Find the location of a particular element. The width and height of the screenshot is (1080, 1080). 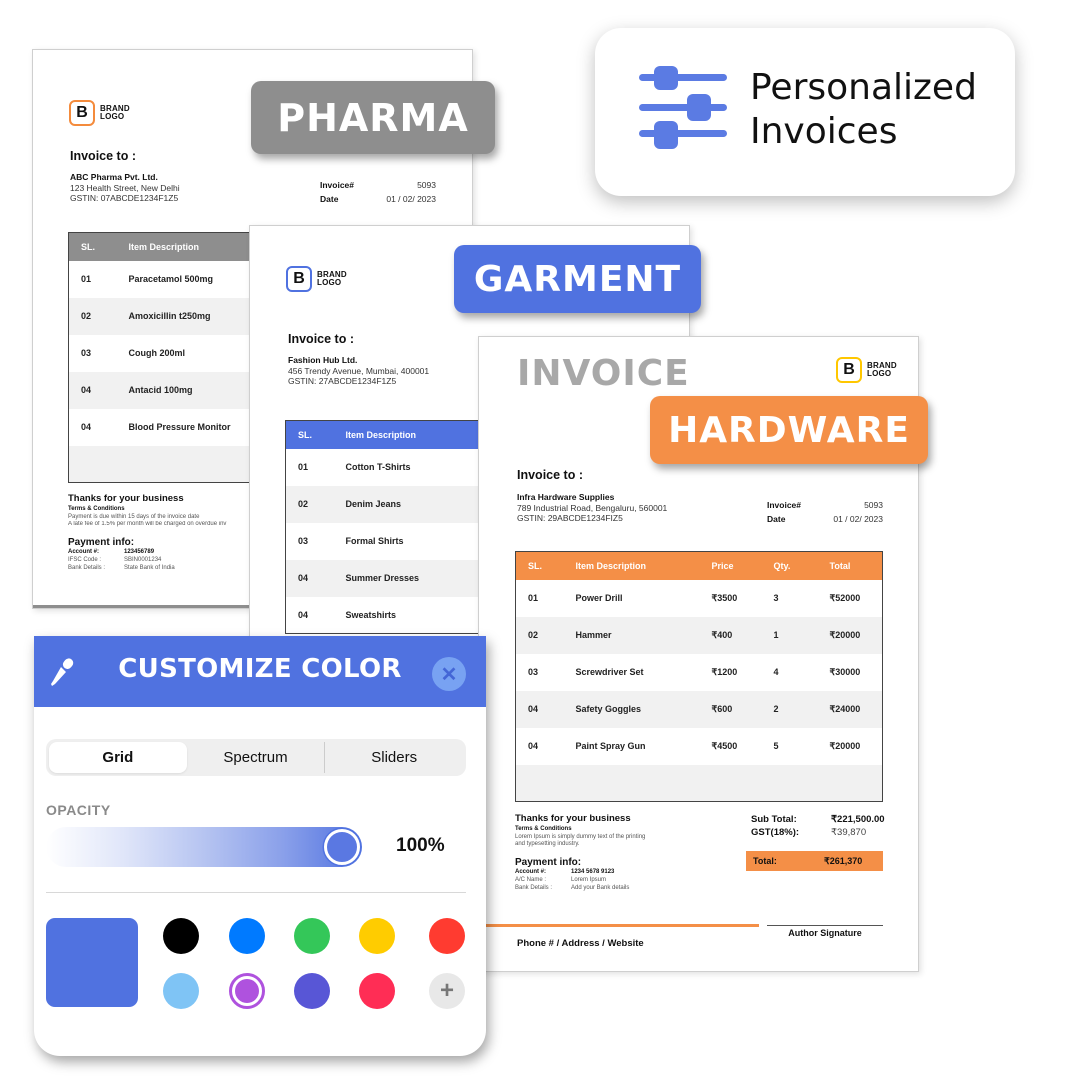

table-cell: 2 is located at coordinates (789, 709).